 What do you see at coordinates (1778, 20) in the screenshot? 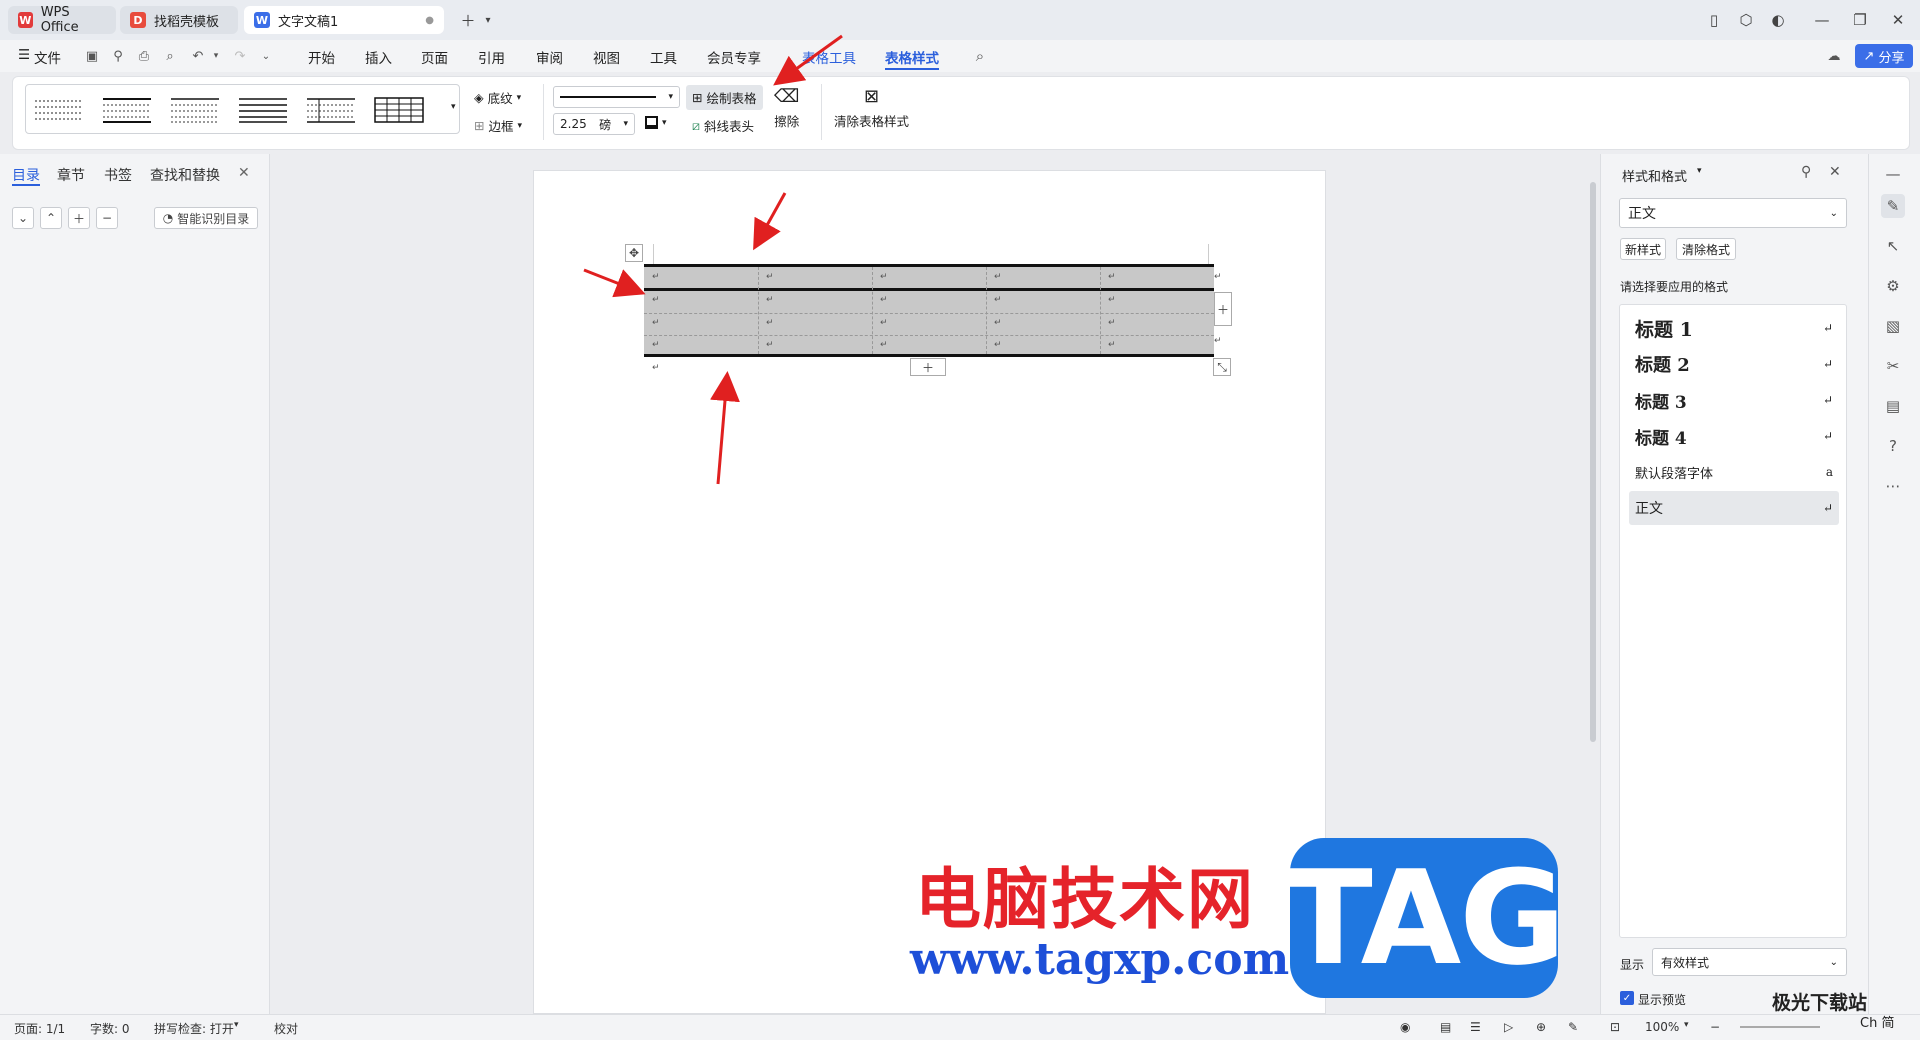
I see `avatar: ◐` at bounding box center [1778, 20].